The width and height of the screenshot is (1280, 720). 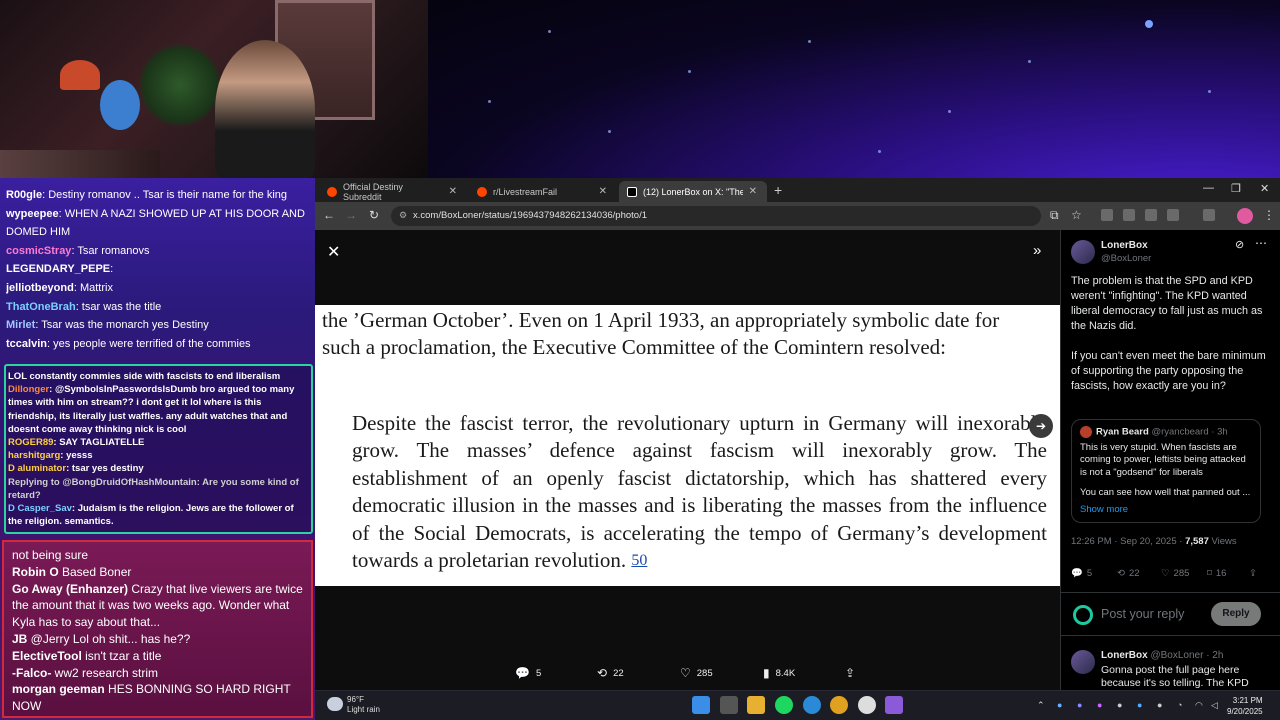 I want to click on bookmark-stat: ⌑ 16, so click(x=1216, y=573).